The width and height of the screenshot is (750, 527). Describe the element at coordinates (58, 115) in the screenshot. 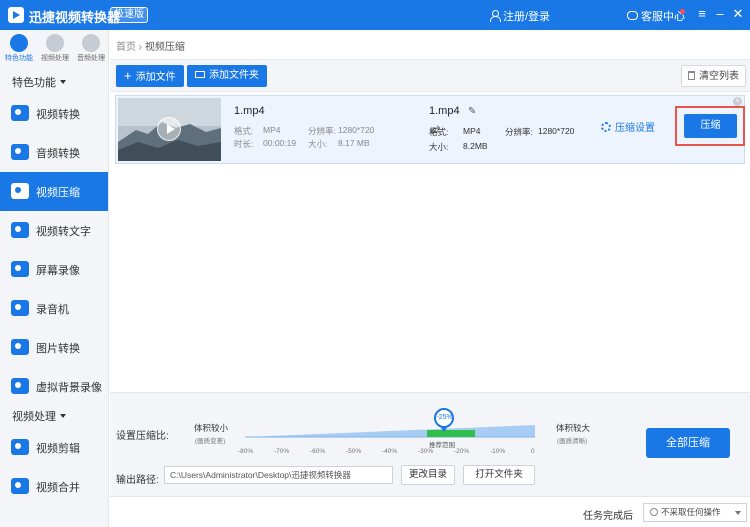

I see `sidebar-item-label: 视频转换` at that location.